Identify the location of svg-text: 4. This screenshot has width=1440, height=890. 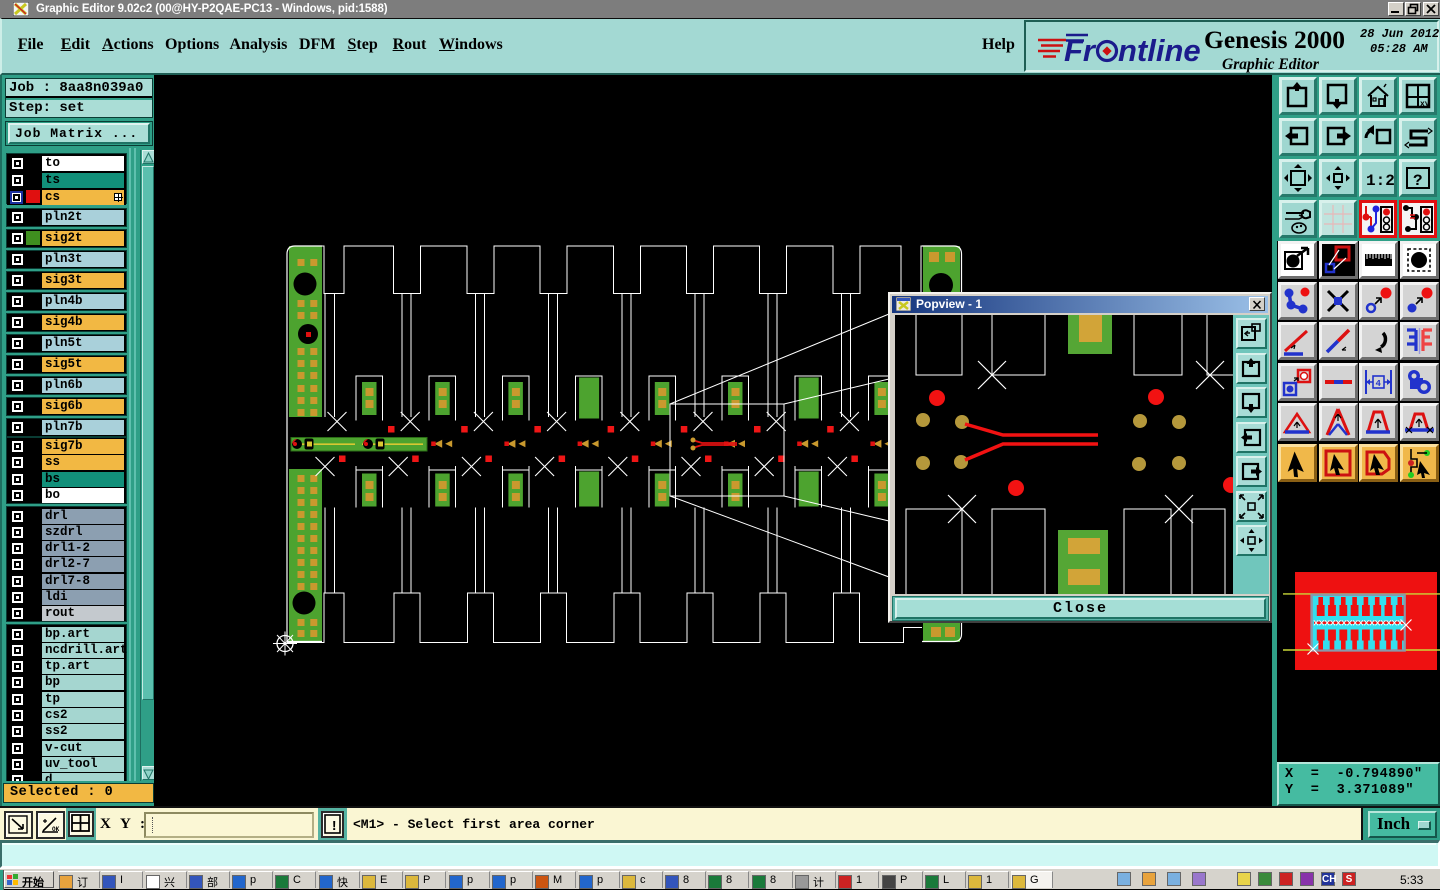
(1379, 384).